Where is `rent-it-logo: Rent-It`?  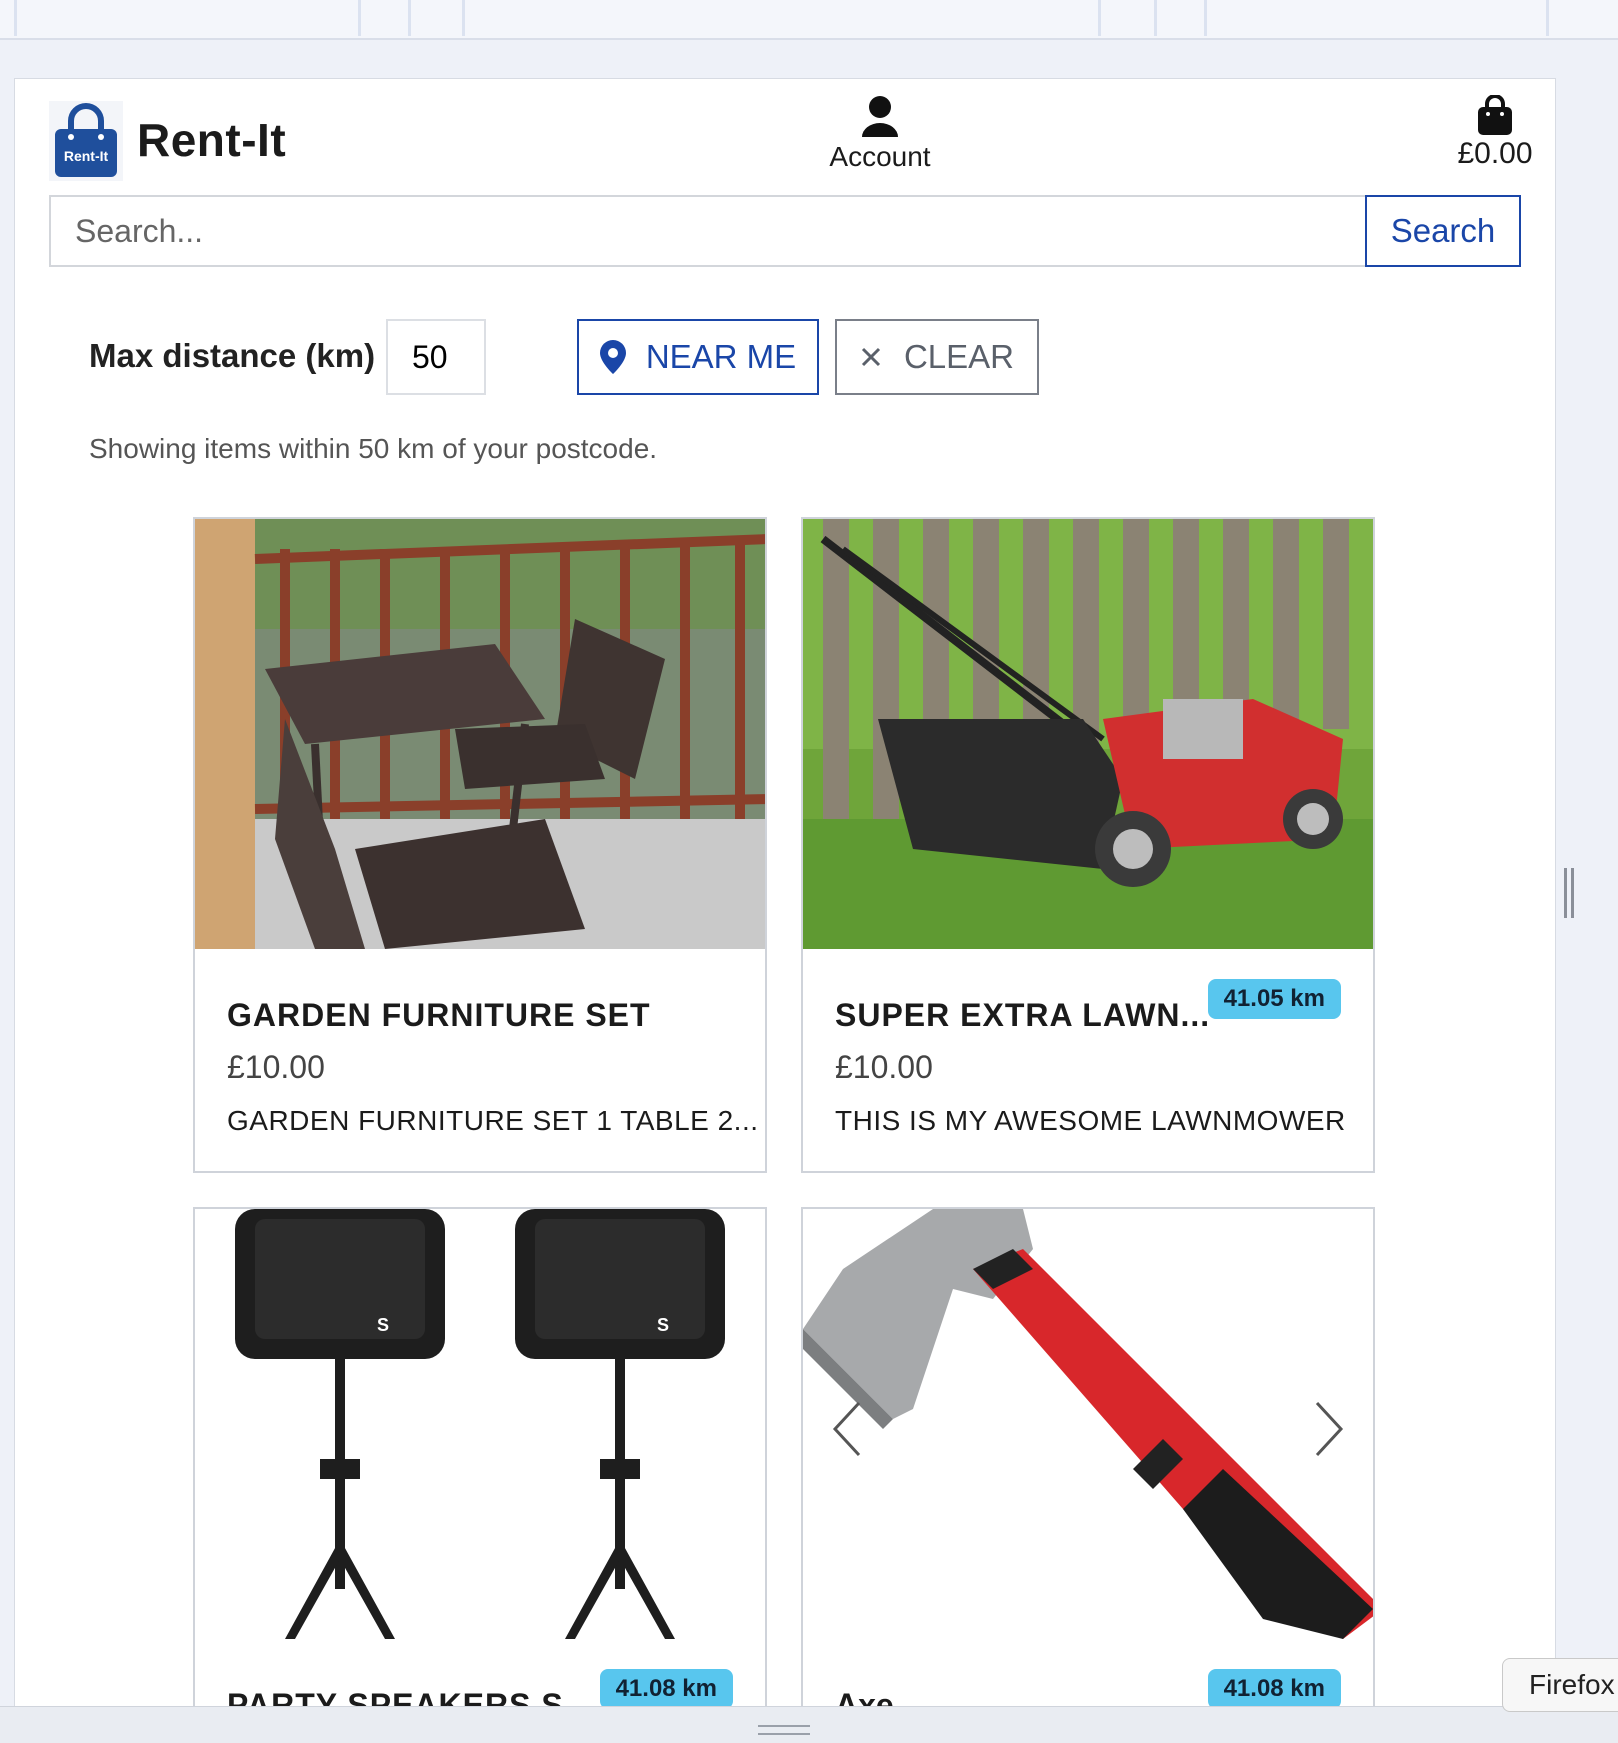 rent-it-logo: Rent-It is located at coordinates (86, 141).